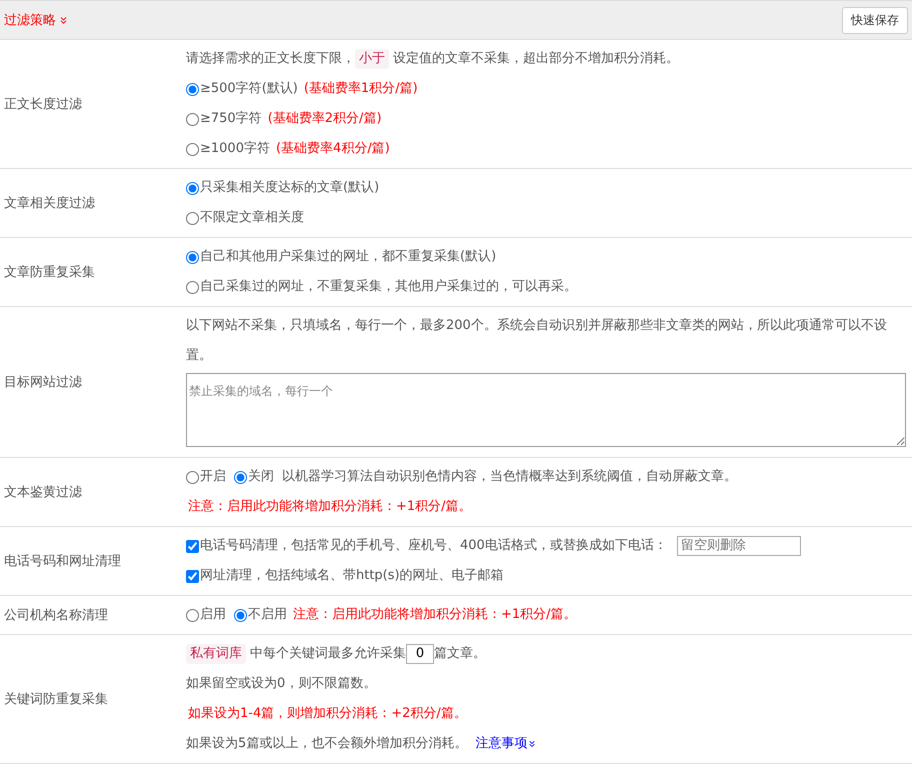  Describe the element at coordinates (536, 59) in the screenshot. I see `description-text: 设定值的文章不采集，超出部分不增加积分消耗。` at that location.